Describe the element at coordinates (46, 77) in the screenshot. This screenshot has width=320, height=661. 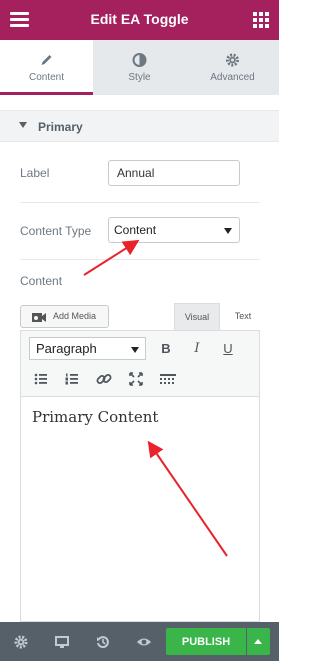
I see `tab-content-label: Content` at that location.